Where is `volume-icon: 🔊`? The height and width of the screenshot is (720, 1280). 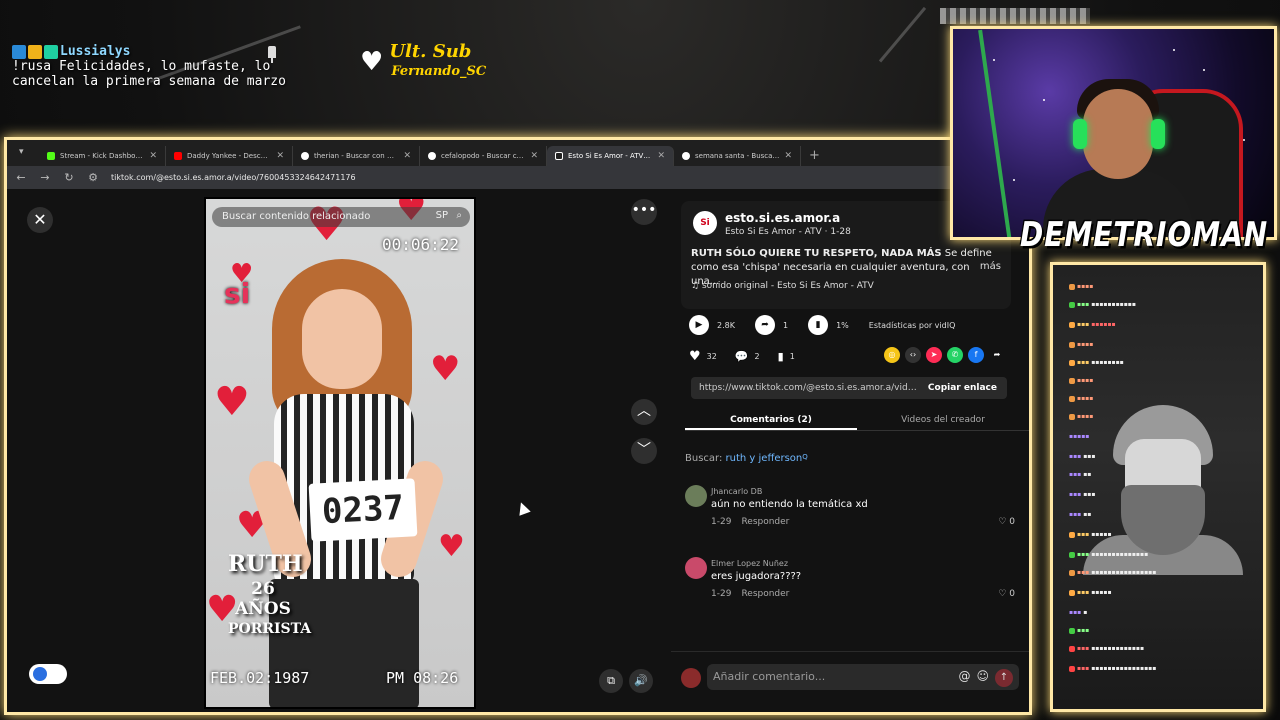
volume-icon: 🔊 is located at coordinates (641, 681).